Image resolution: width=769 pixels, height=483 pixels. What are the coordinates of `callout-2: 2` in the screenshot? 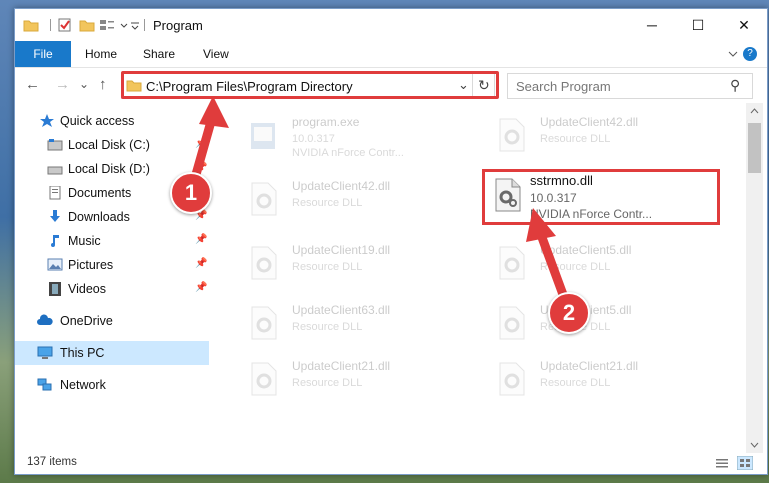 It's located at (569, 313).